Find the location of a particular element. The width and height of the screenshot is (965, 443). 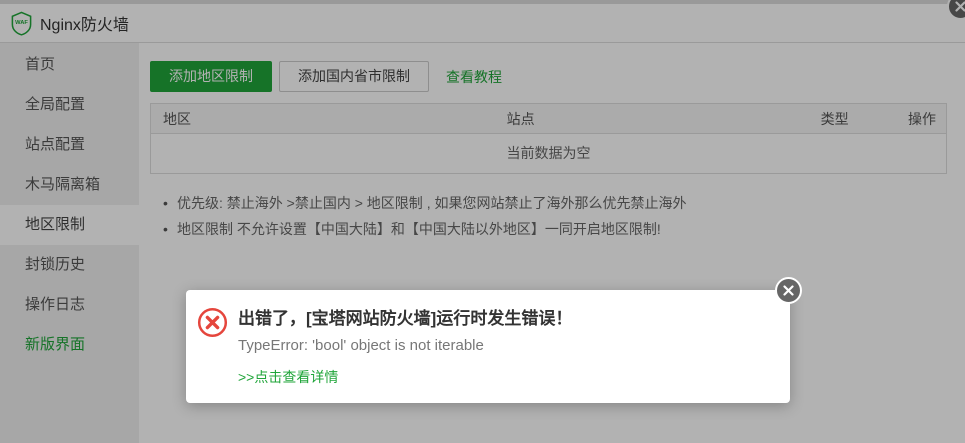

view-details-link: >>点击查看详情 is located at coordinates (288, 377).